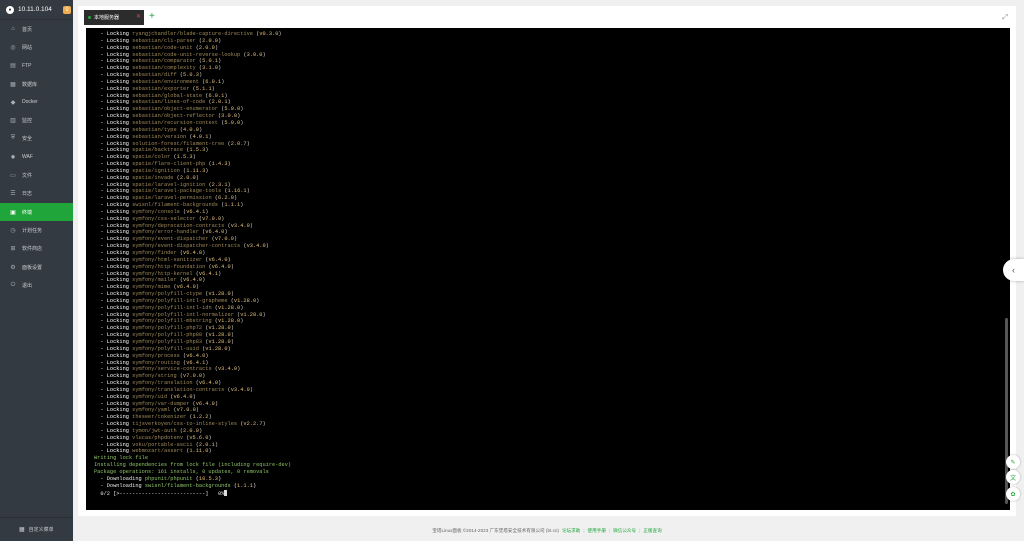 The width and height of the screenshot is (1024, 541). What do you see at coordinates (652, 531) in the screenshot?
I see `footer-link-license: 正版查询` at bounding box center [652, 531].